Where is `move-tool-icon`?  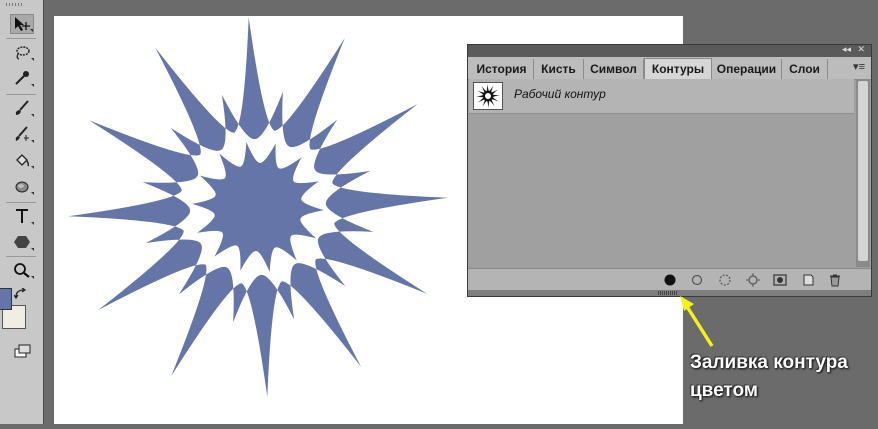 move-tool-icon is located at coordinates (22, 24).